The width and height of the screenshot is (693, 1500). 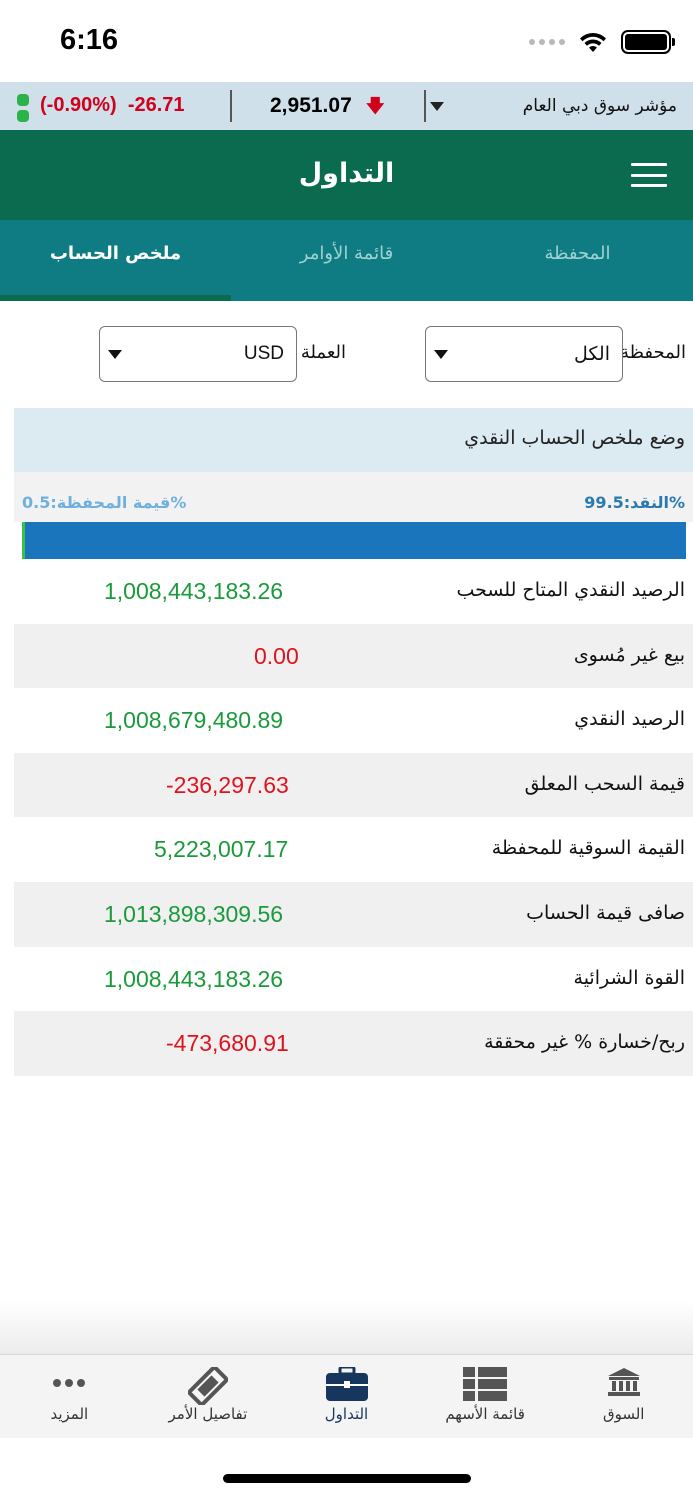 I want to click on allocation-bar, so click(x=354, y=540).